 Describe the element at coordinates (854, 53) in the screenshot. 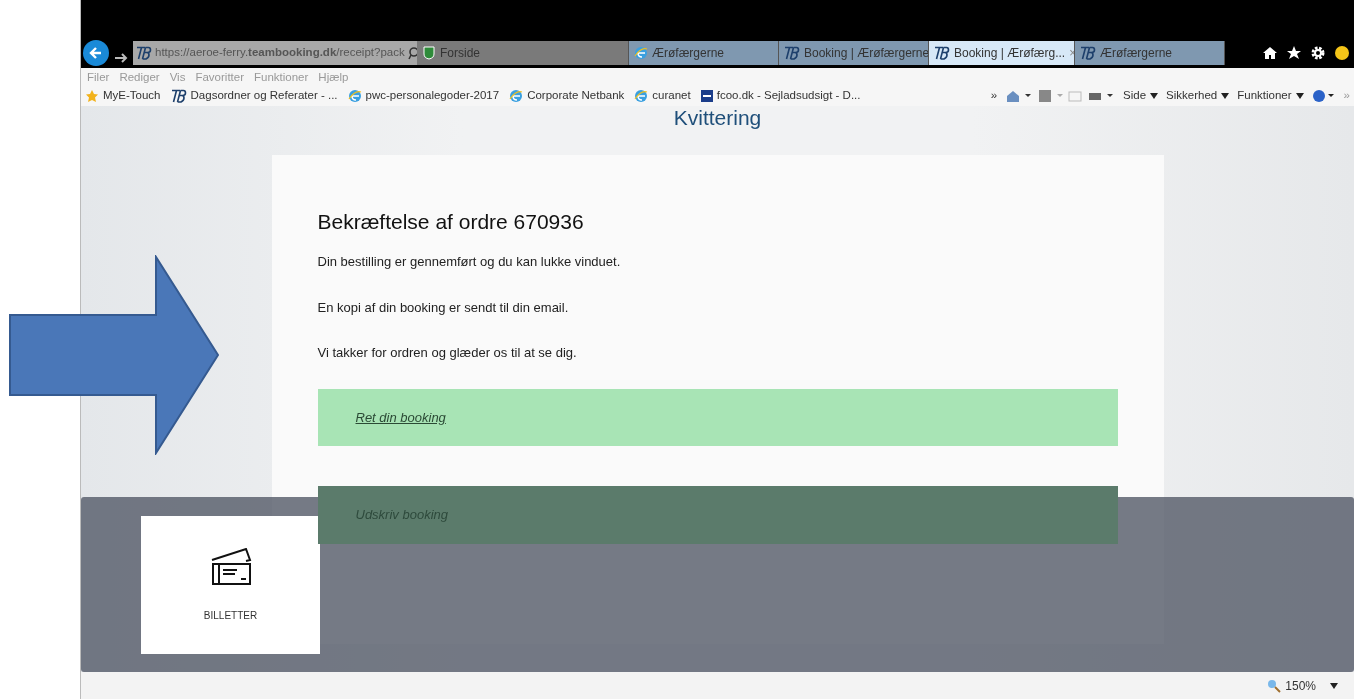

I see `browser-tab: Booking | Ærøfærgerne` at that location.